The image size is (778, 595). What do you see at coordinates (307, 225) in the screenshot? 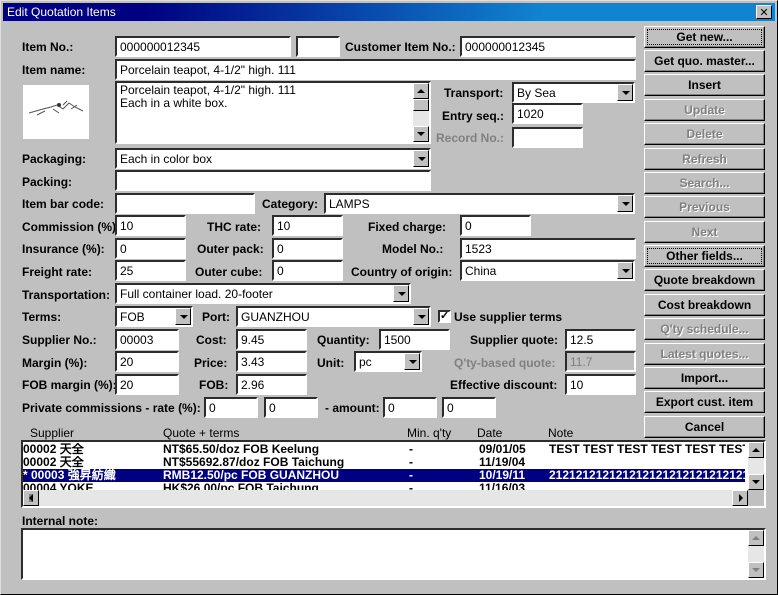
I see `thc-rate-field: 10` at bounding box center [307, 225].